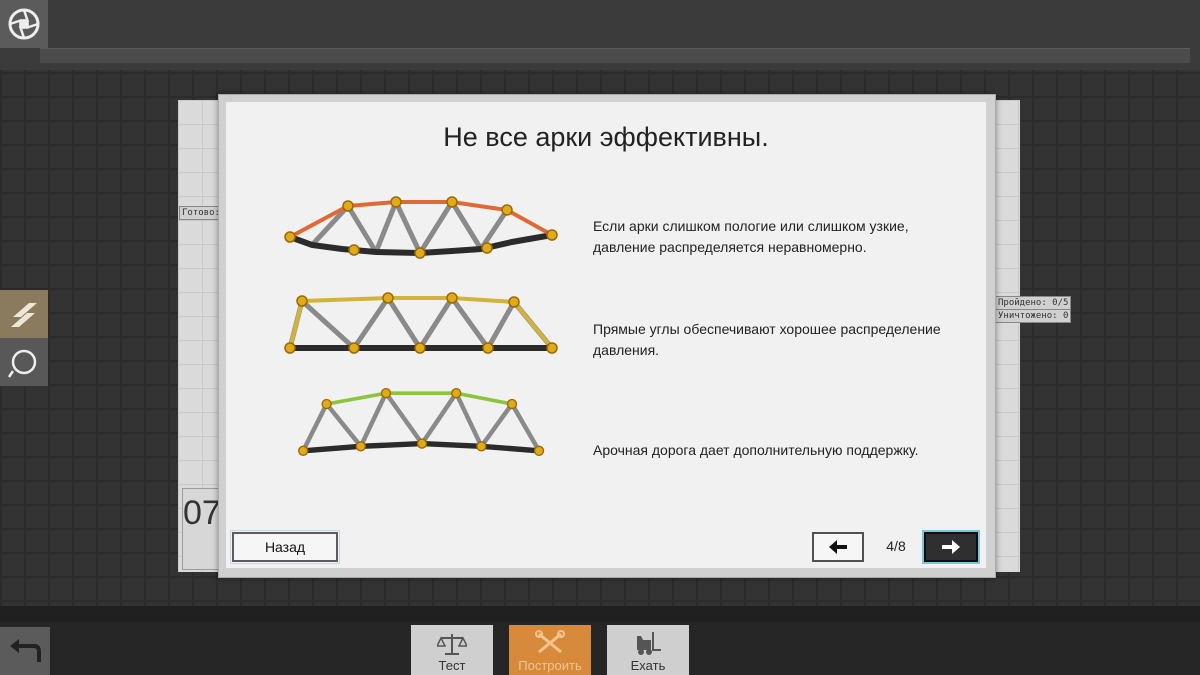 This screenshot has width=1200, height=675. Describe the element at coordinates (452, 644) in the screenshot. I see `scale-icon` at that location.